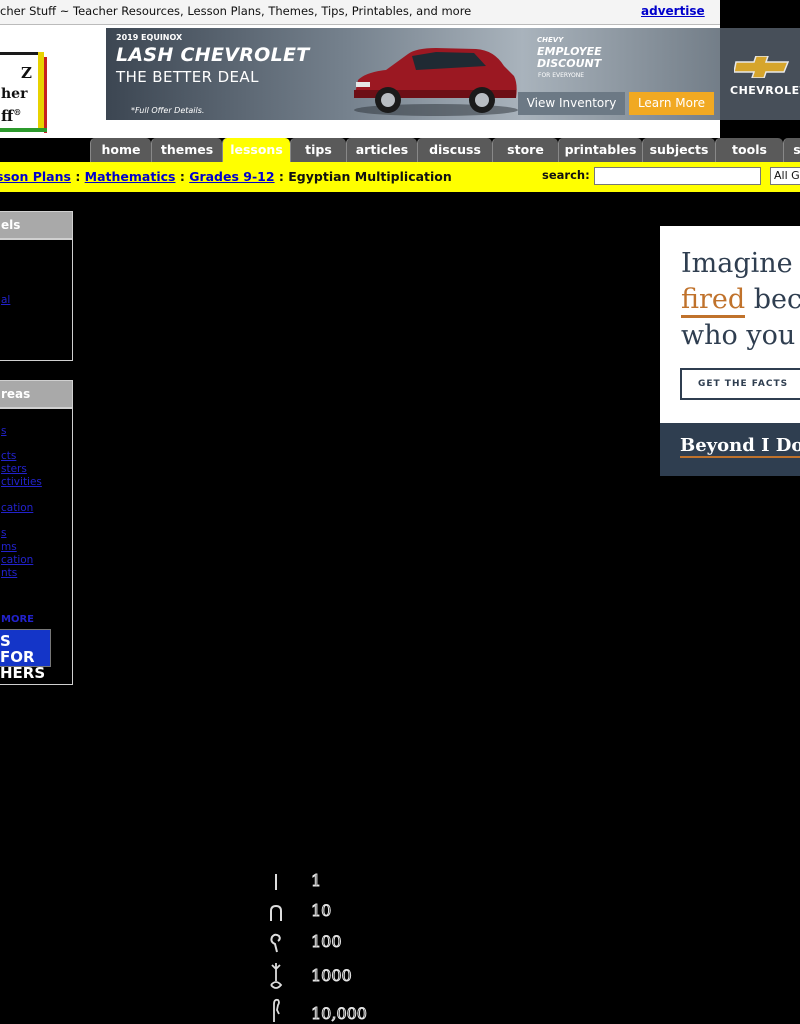 This screenshot has width=800, height=1024. What do you see at coordinates (339, 1014) in the screenshot?
I see `numeral-value: 10,000` at bounding box center [339, 1014].